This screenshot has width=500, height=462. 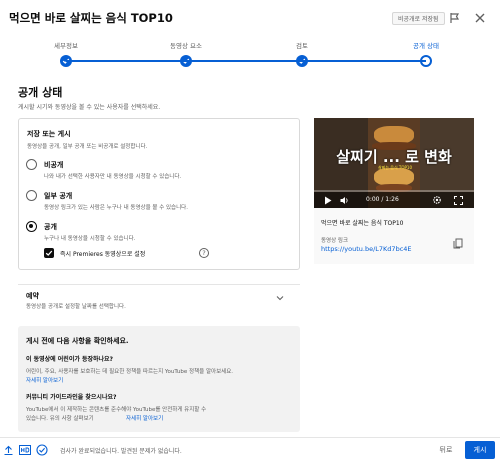 What do you see at coordinates (66, 46) in the screenshot?
I see `step-label: 세부정보` at bounding box center [66, 46].